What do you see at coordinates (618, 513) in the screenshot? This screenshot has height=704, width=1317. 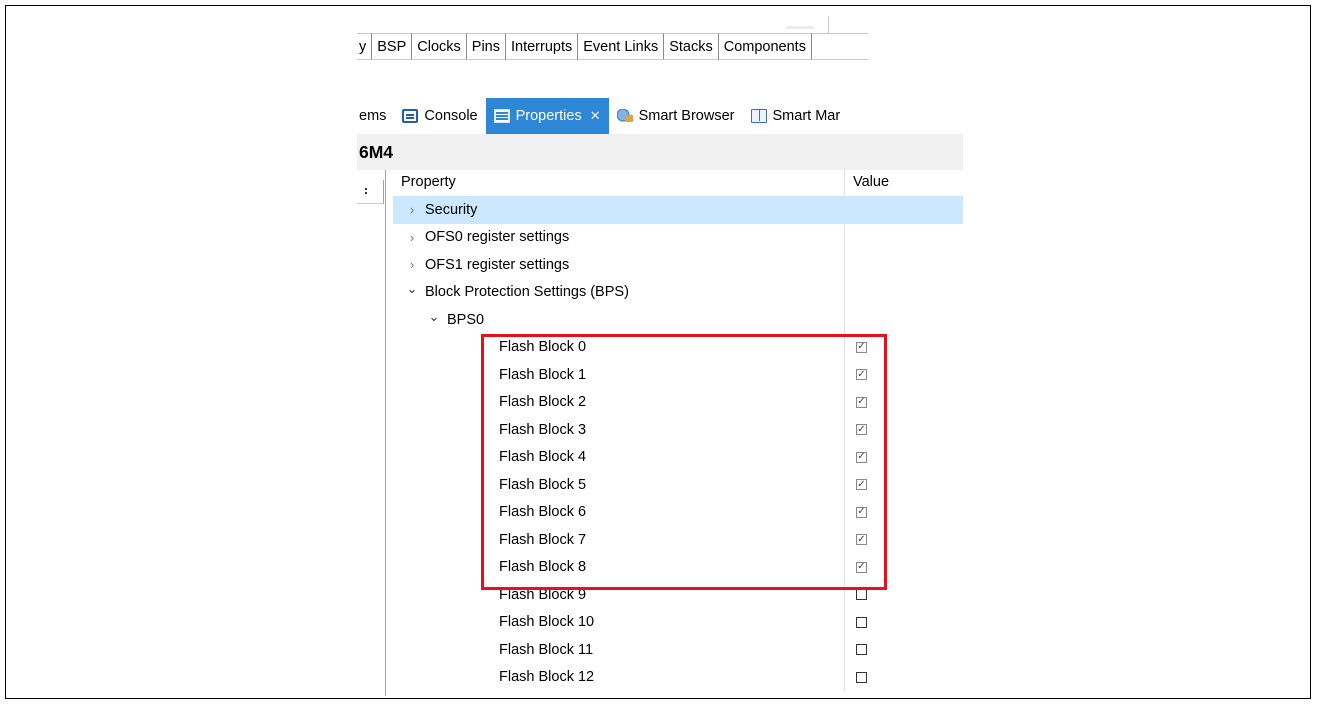 I see `property-cell: Flash Block 6` at bounding box center [618, 513].